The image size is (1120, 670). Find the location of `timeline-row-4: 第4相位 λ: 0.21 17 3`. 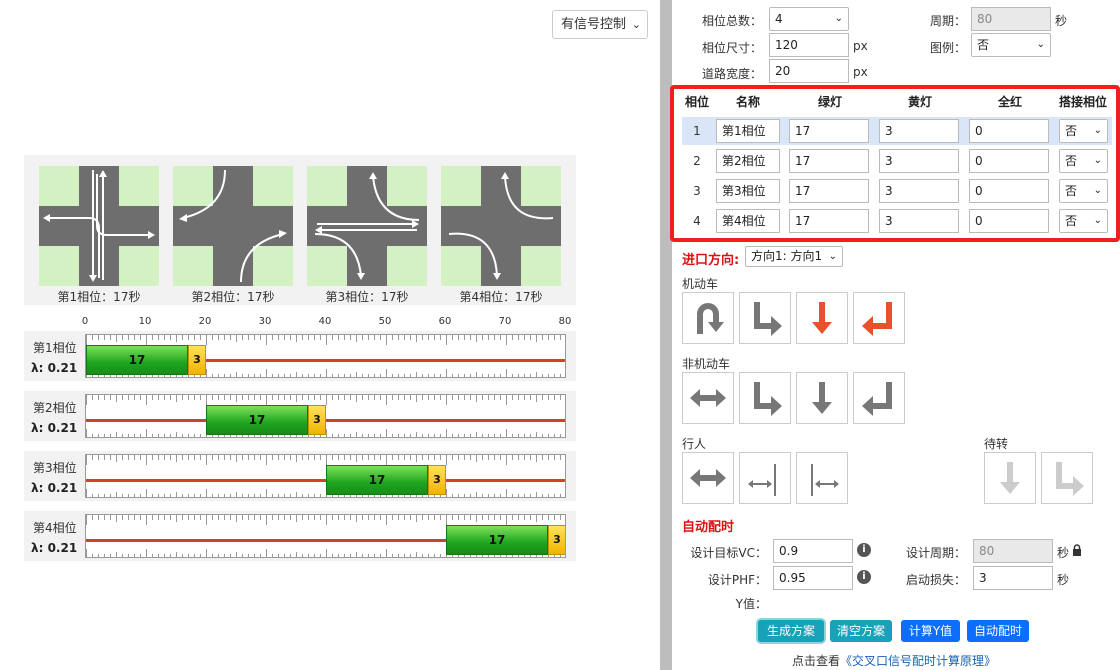

timeline-row-4: 第4相位 λ: 0.21 17 3 is located at coordinates (300, 536).